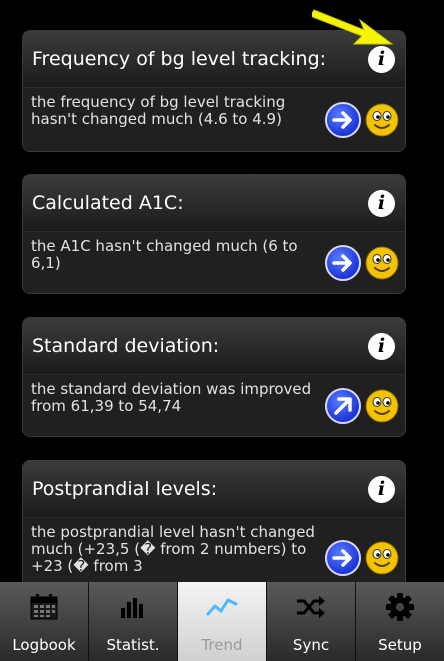 The width and height of the screenshot is (444, 661). What do you see at coordinates (125, 489) in the screenshot?
I see `card-title: Postprandial levels:` at bounding box center [125, 489].